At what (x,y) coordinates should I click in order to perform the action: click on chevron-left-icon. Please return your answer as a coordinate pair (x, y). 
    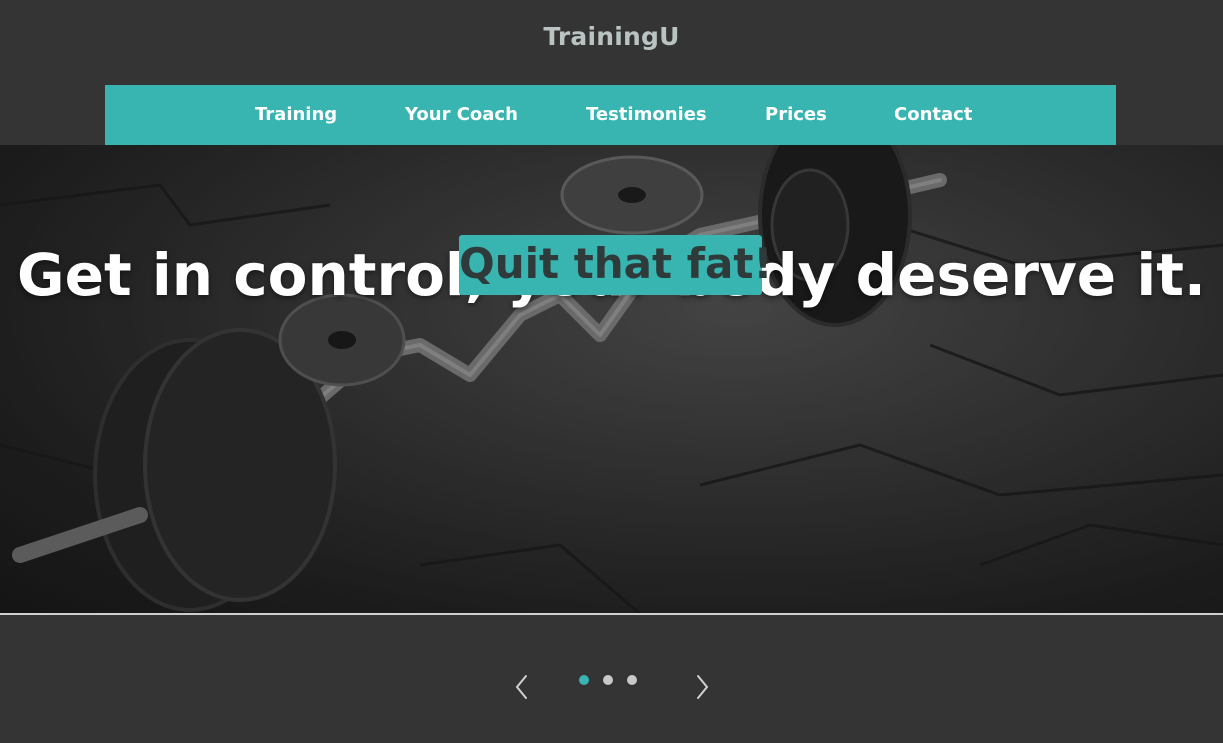
    Looking at the image, I should click on (522, 687).